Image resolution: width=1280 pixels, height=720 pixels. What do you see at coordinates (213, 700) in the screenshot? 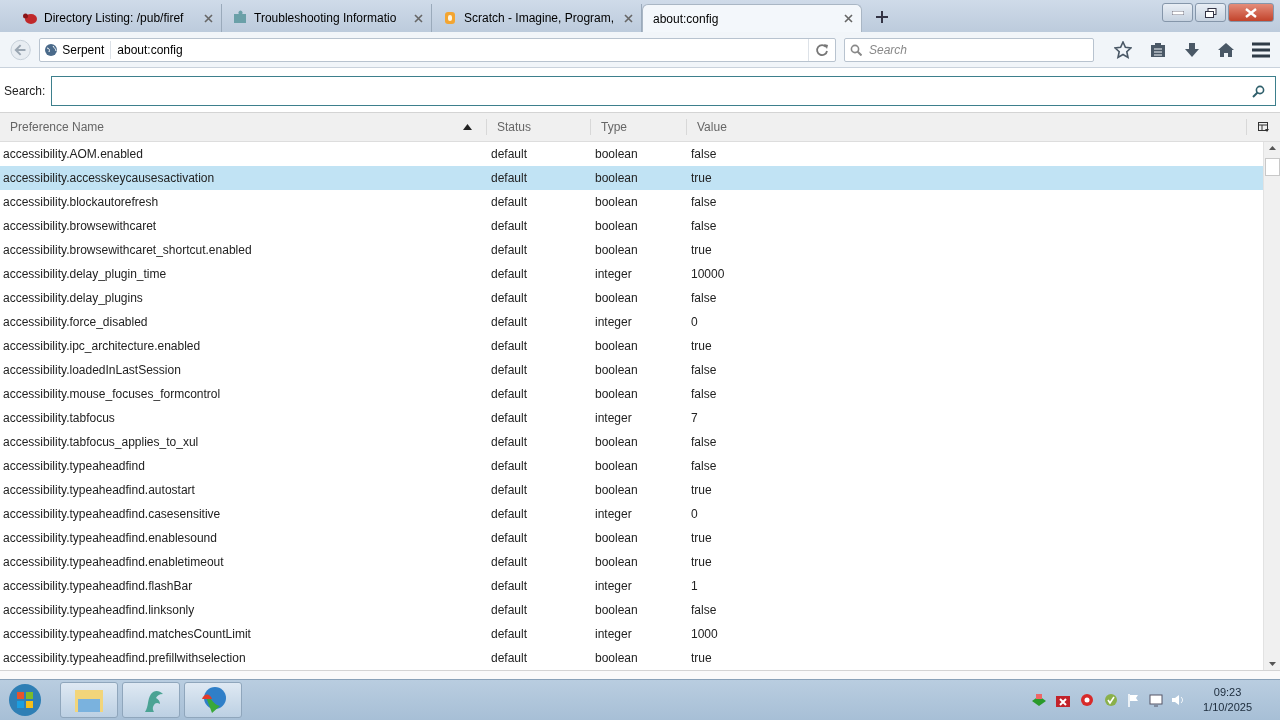
I see `downloader-button` at bounding box center [213, 700].